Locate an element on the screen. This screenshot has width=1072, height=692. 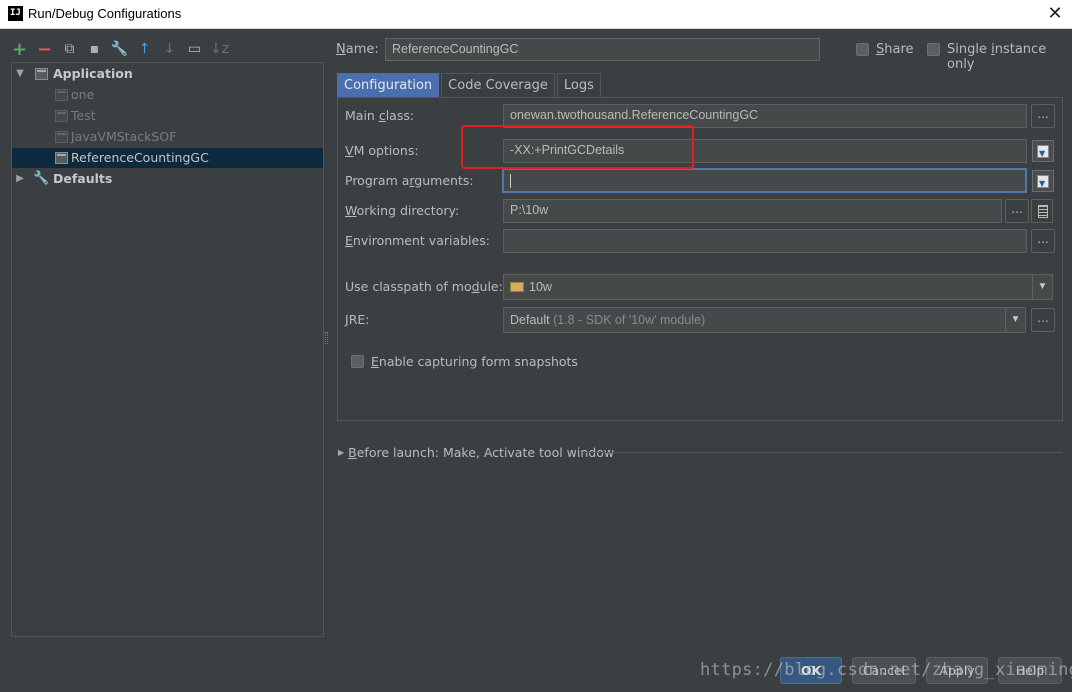
classpath-module-select: 10w ▼ is located at coordinates (778, 287).